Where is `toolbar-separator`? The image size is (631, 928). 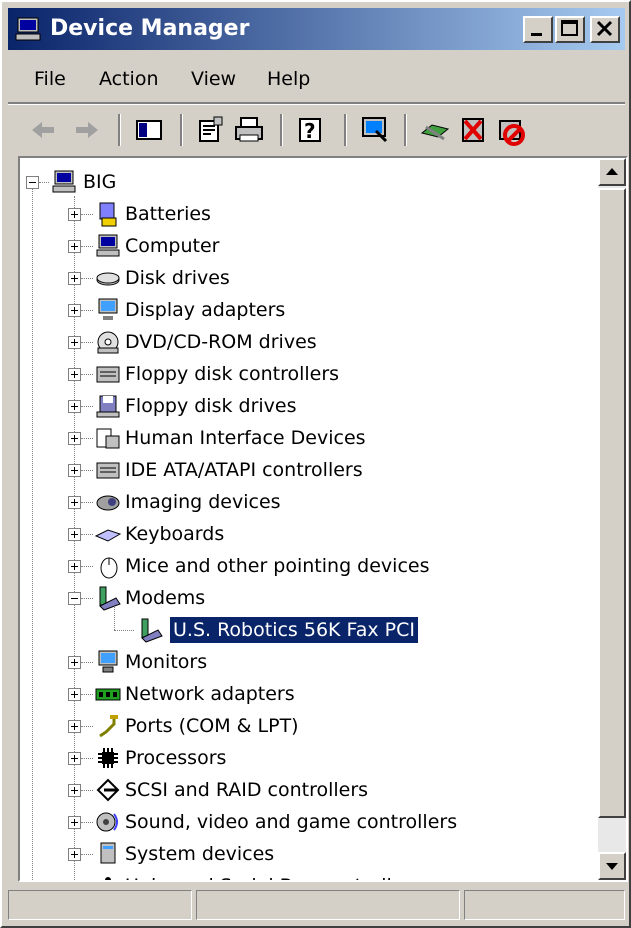
toolbar-separator is located at coordinates (119, 130).